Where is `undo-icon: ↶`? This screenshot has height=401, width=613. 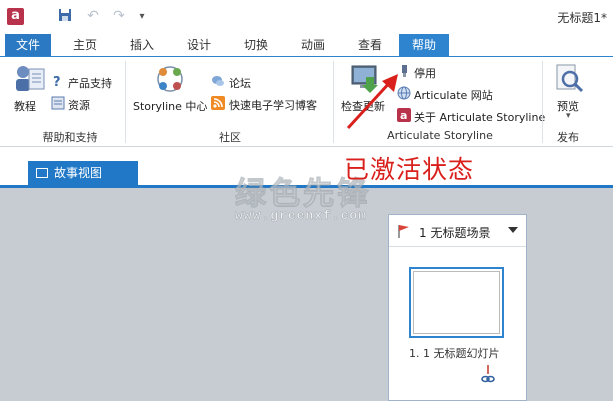 undo-icon: ↶ is located at coordinates (93, 16).